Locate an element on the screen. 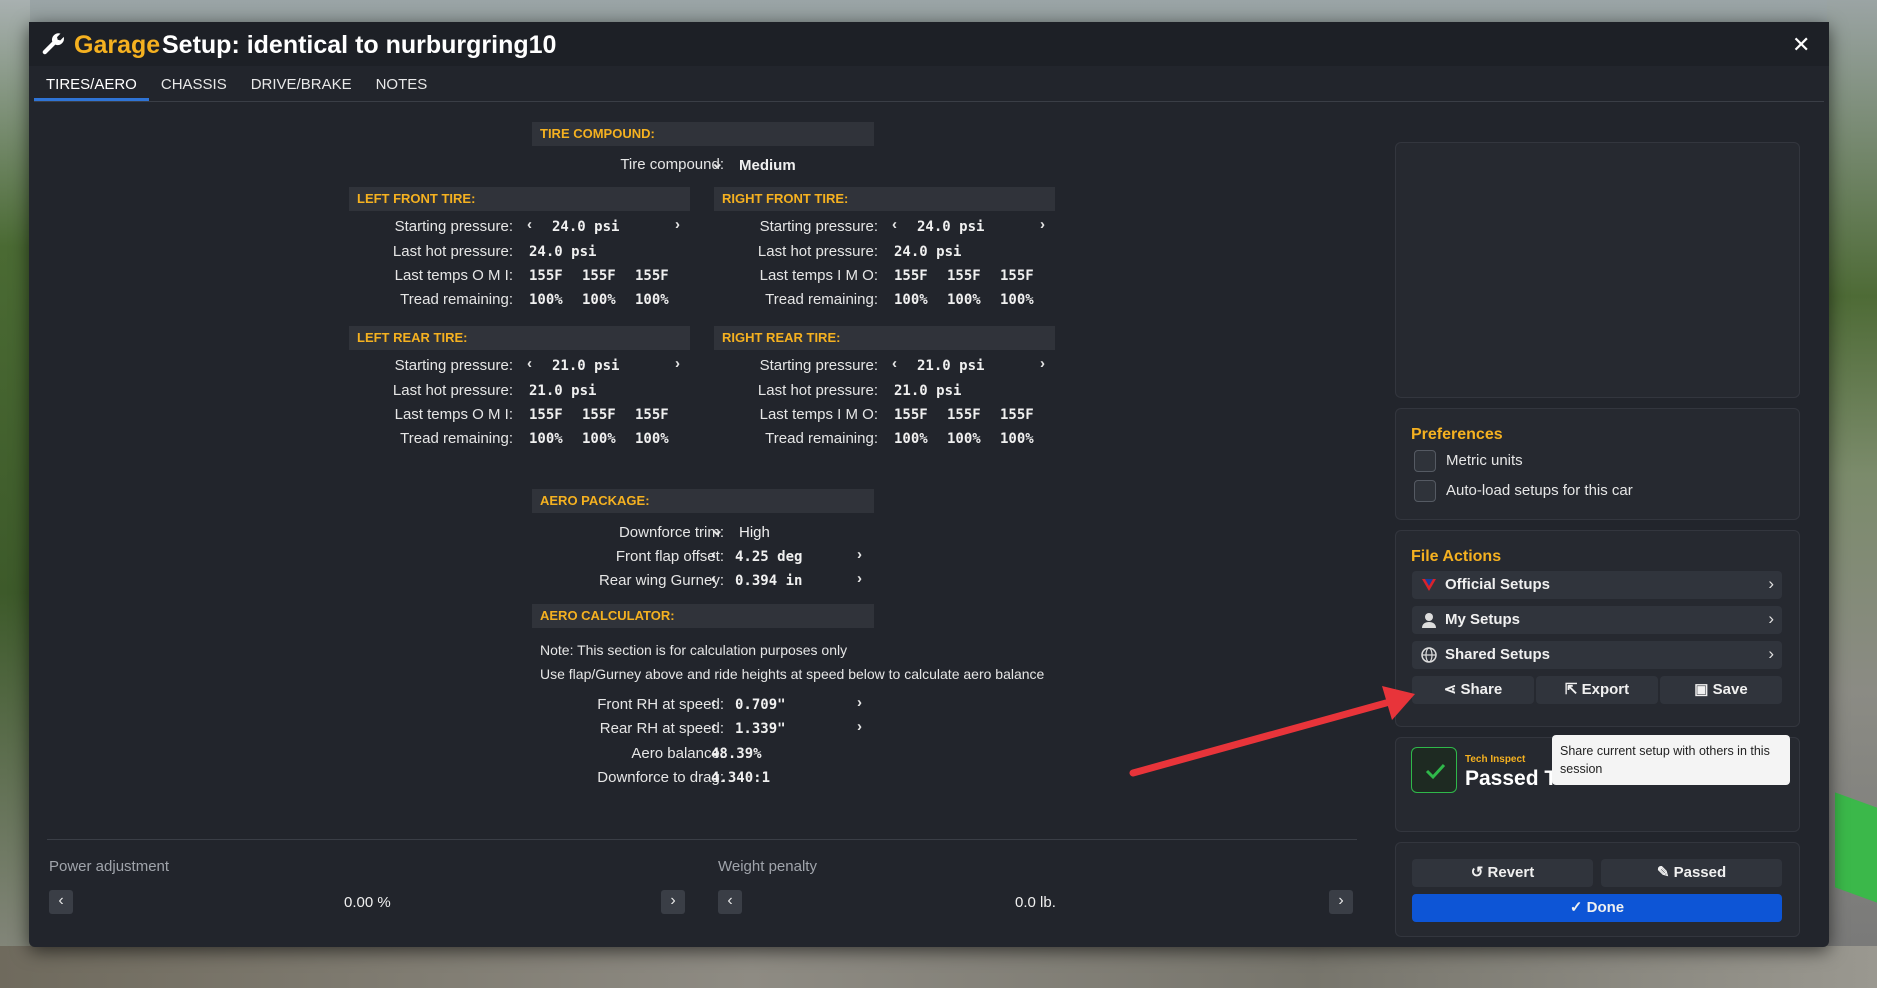  annotation-arrow is located at coordinates (1272, 731).